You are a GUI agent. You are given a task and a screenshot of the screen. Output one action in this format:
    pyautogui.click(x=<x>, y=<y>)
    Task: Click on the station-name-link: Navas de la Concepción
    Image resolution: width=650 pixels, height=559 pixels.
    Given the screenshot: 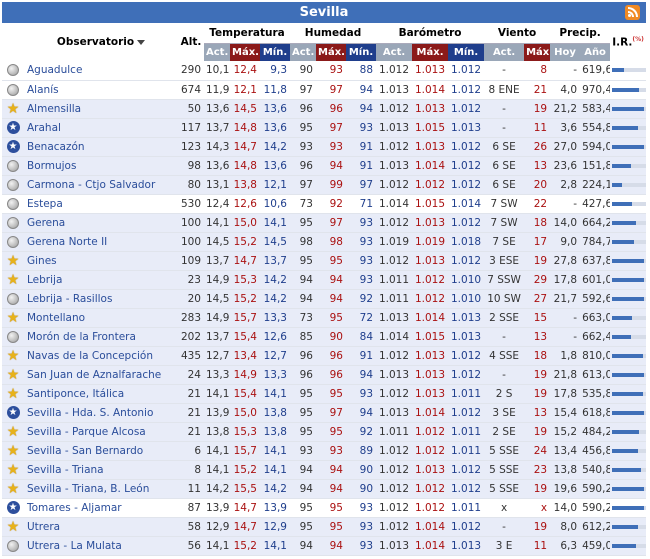 What is the action you would take?
    pyautogui.click(x=101, y=355)
    